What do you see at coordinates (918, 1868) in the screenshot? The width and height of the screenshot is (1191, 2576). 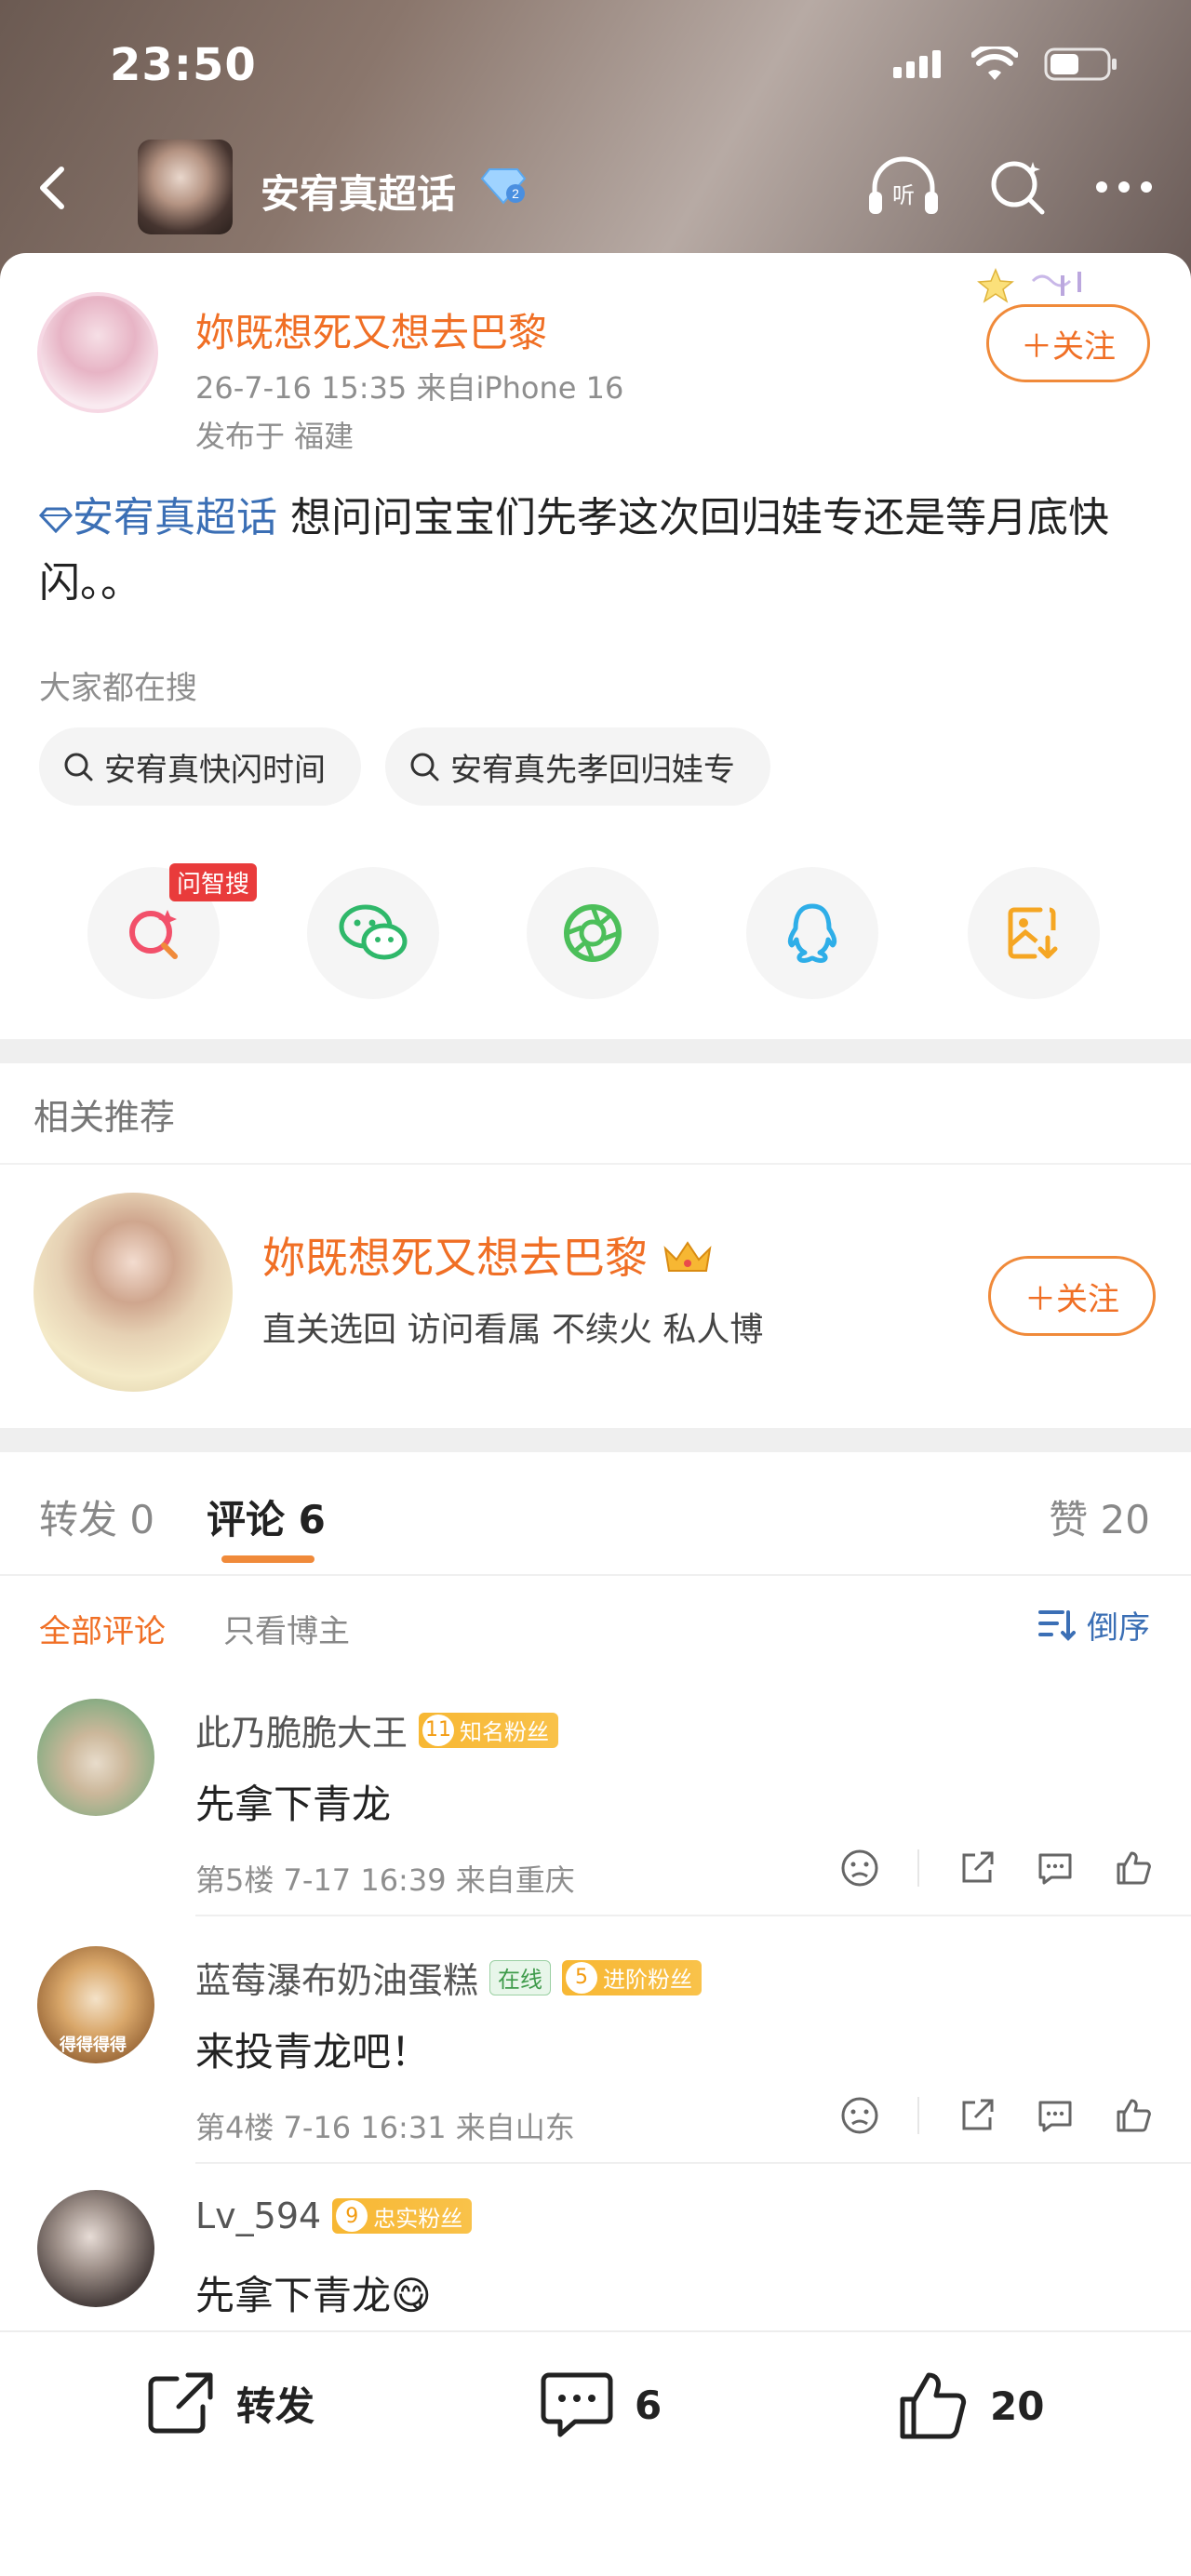 I see `action-separator` at bounding box center [918, 1868].